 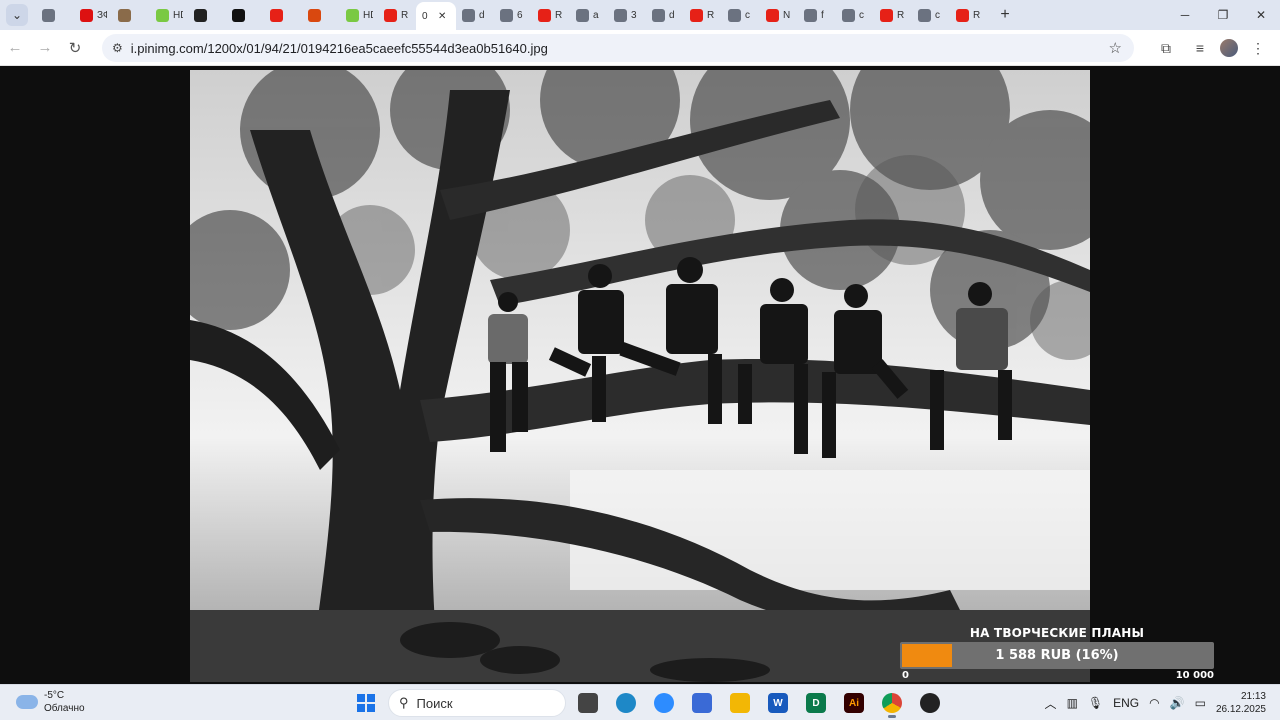 I want to click on donation-title: НА ТВОРЧЕСКИЕ ПЛАНЫ, so click(x=1057, y=633).